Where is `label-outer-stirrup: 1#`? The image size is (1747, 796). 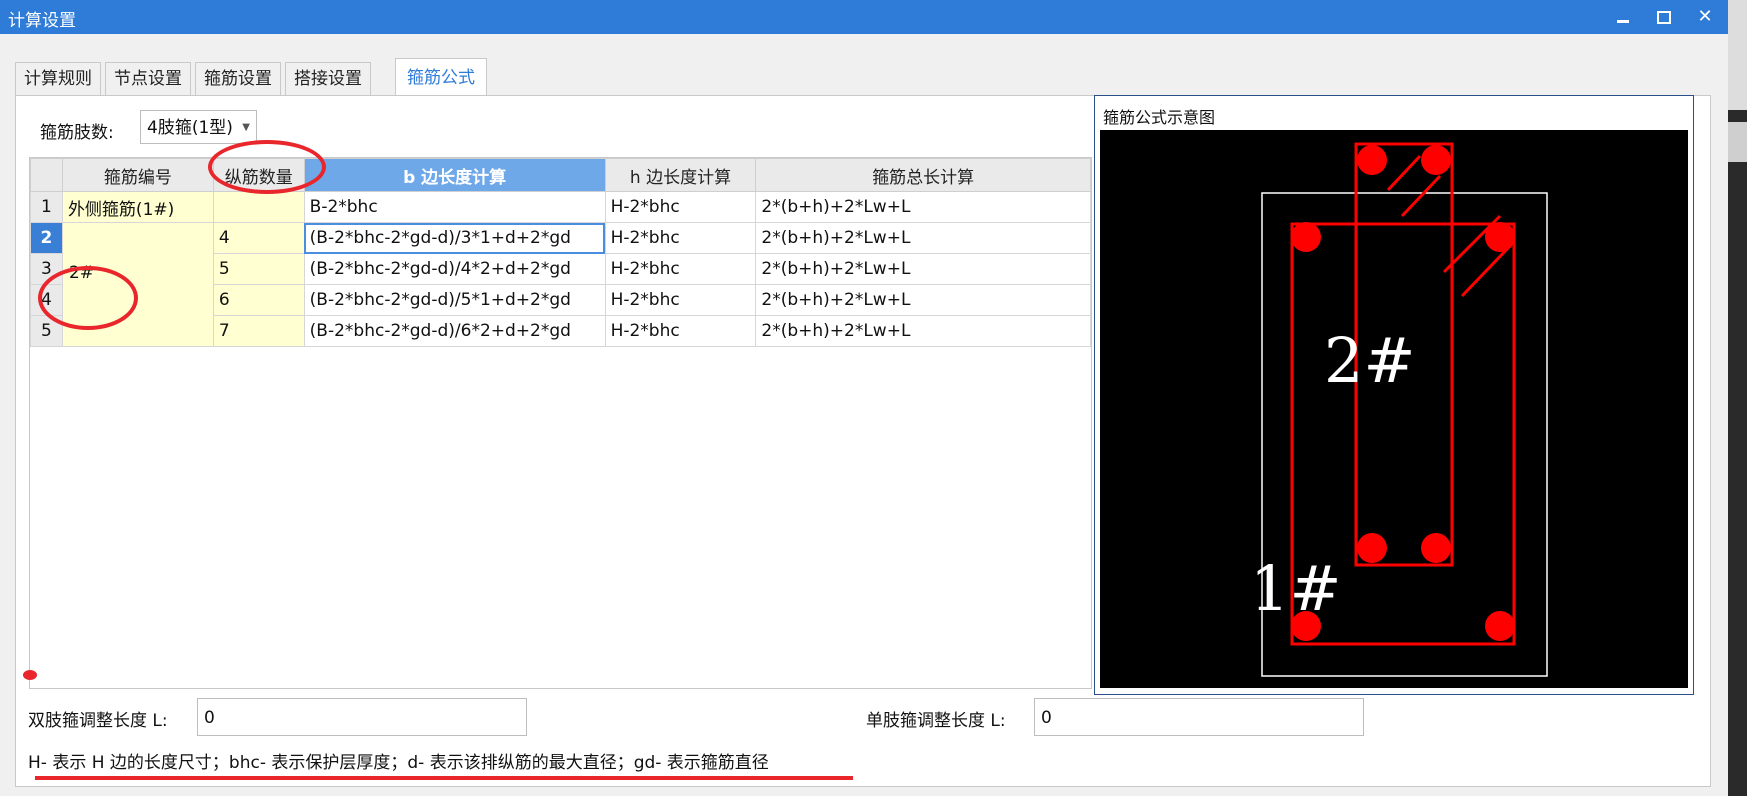
label-outer-stirrup: 1# is located at coordinates (1295, 588).